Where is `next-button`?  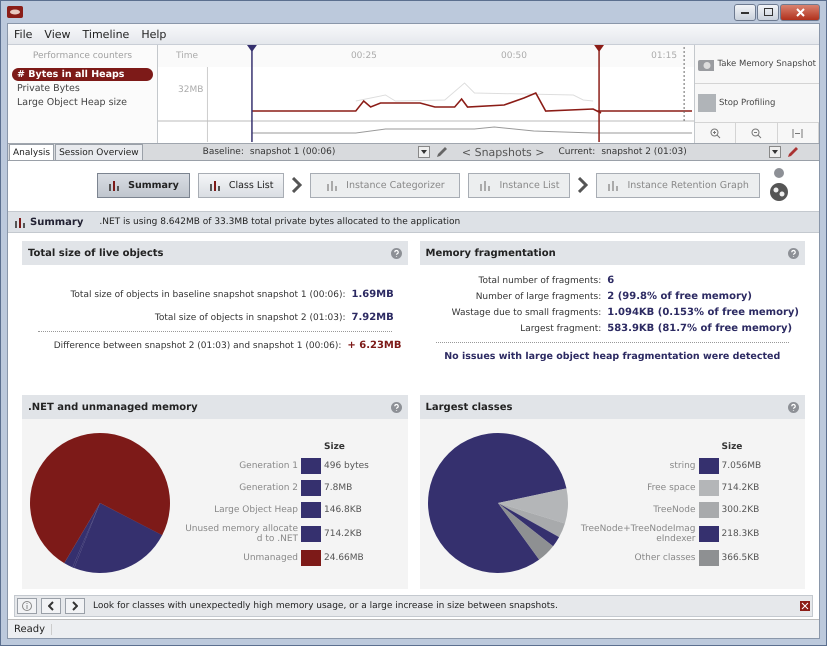
next-button is located at coordinates (75, 606).